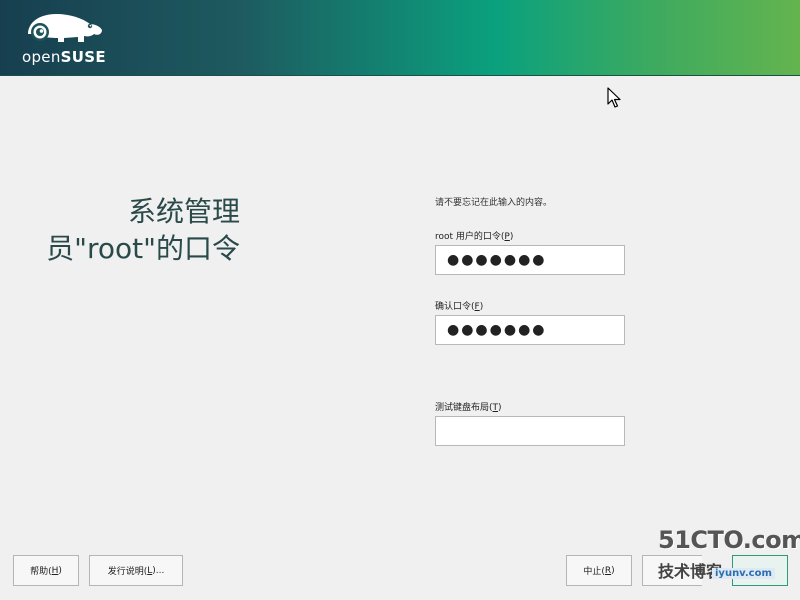  I want to click on logo-text-suse: SUSE, so click(83, 57).